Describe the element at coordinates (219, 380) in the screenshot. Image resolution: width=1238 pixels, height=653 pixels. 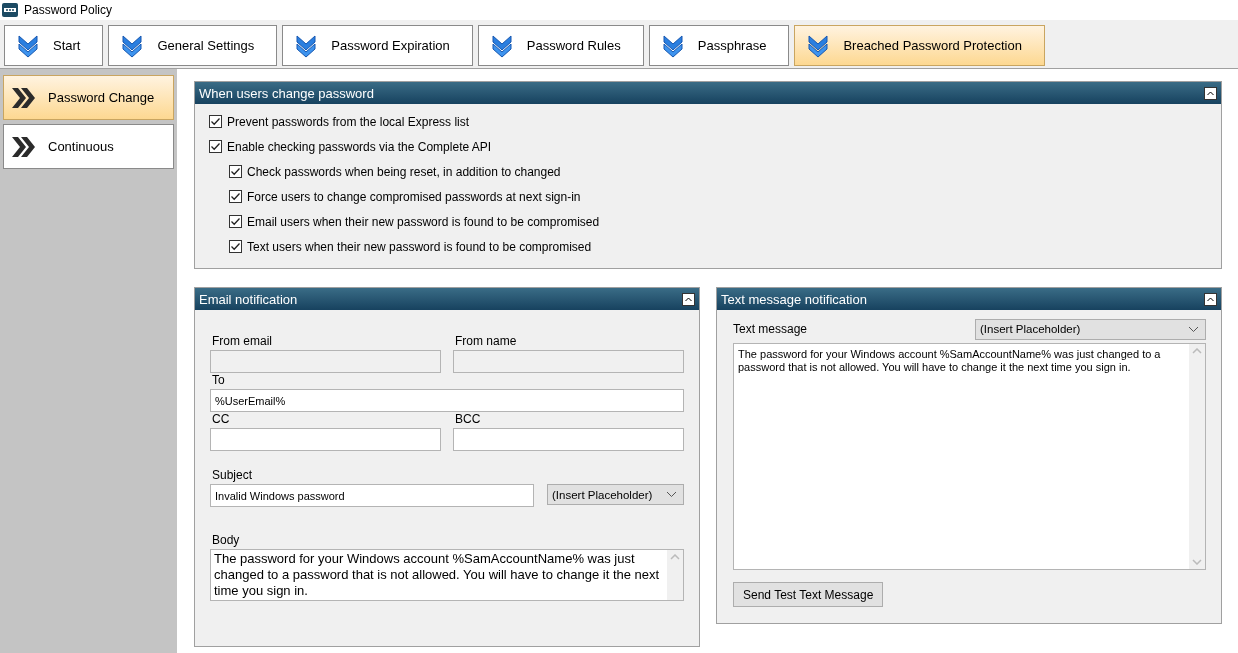
I see `field-label: To` at that location.